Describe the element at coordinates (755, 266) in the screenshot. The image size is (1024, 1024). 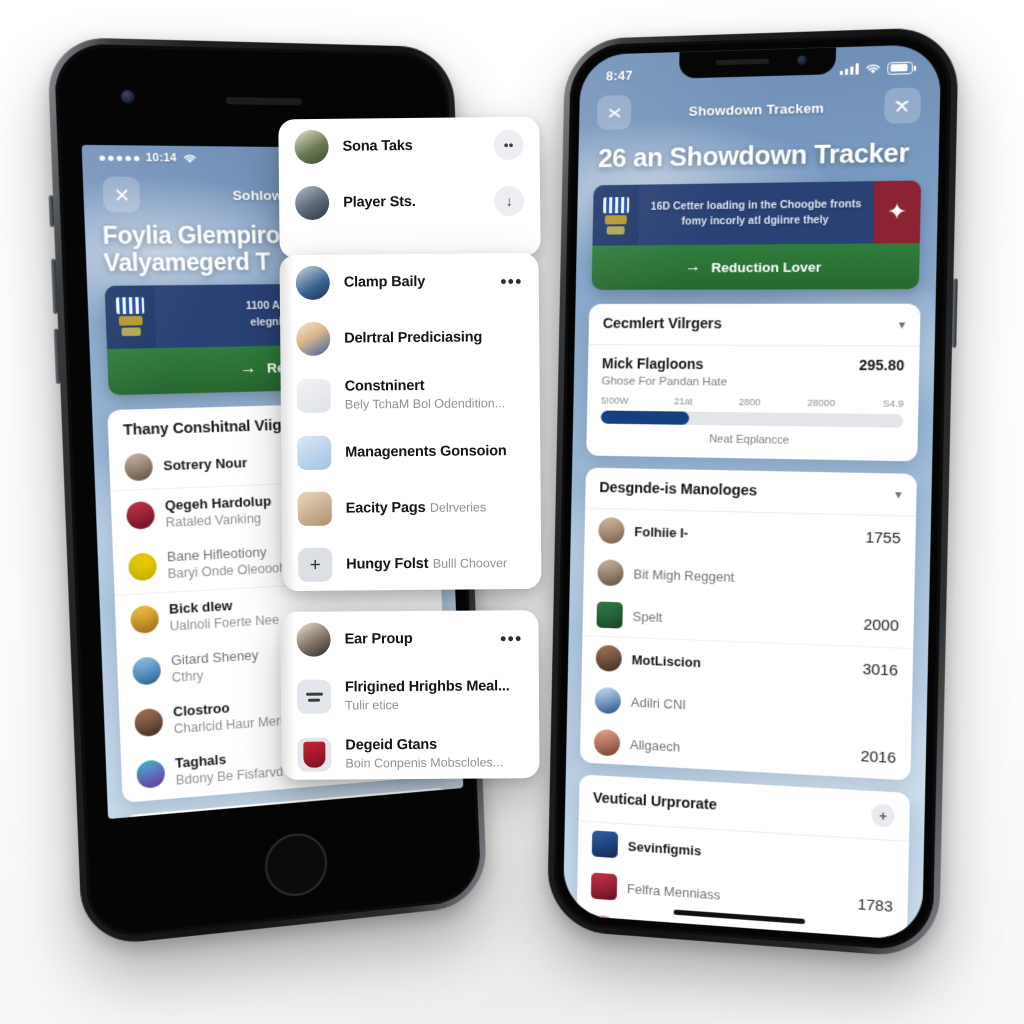
I see `right-banner-cta-button: → Reduction Lover` at that location.